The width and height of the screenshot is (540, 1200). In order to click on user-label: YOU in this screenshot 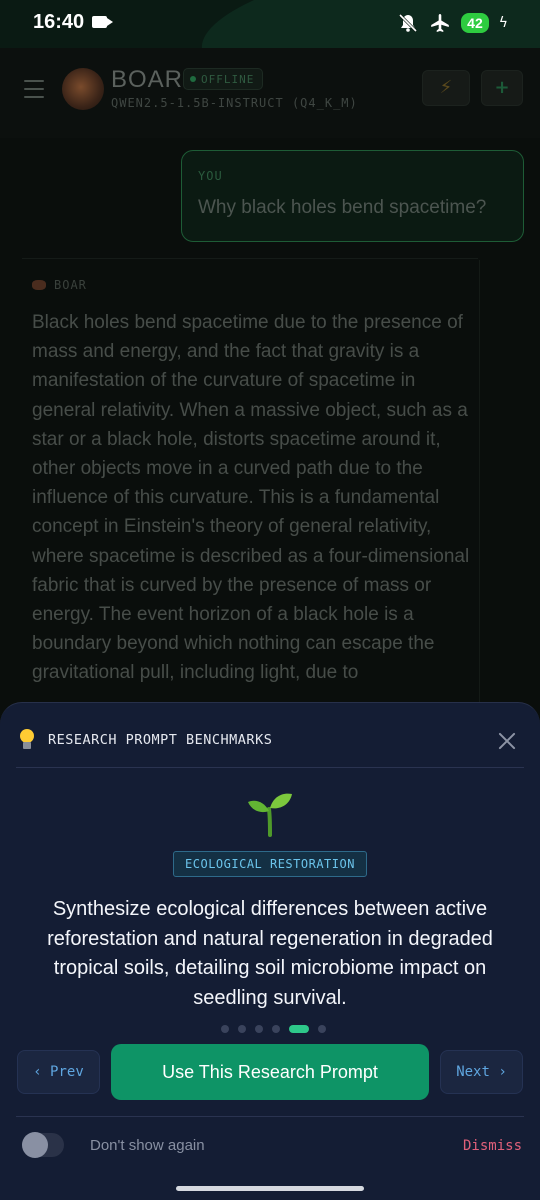, I will do `click(210, 176)`.